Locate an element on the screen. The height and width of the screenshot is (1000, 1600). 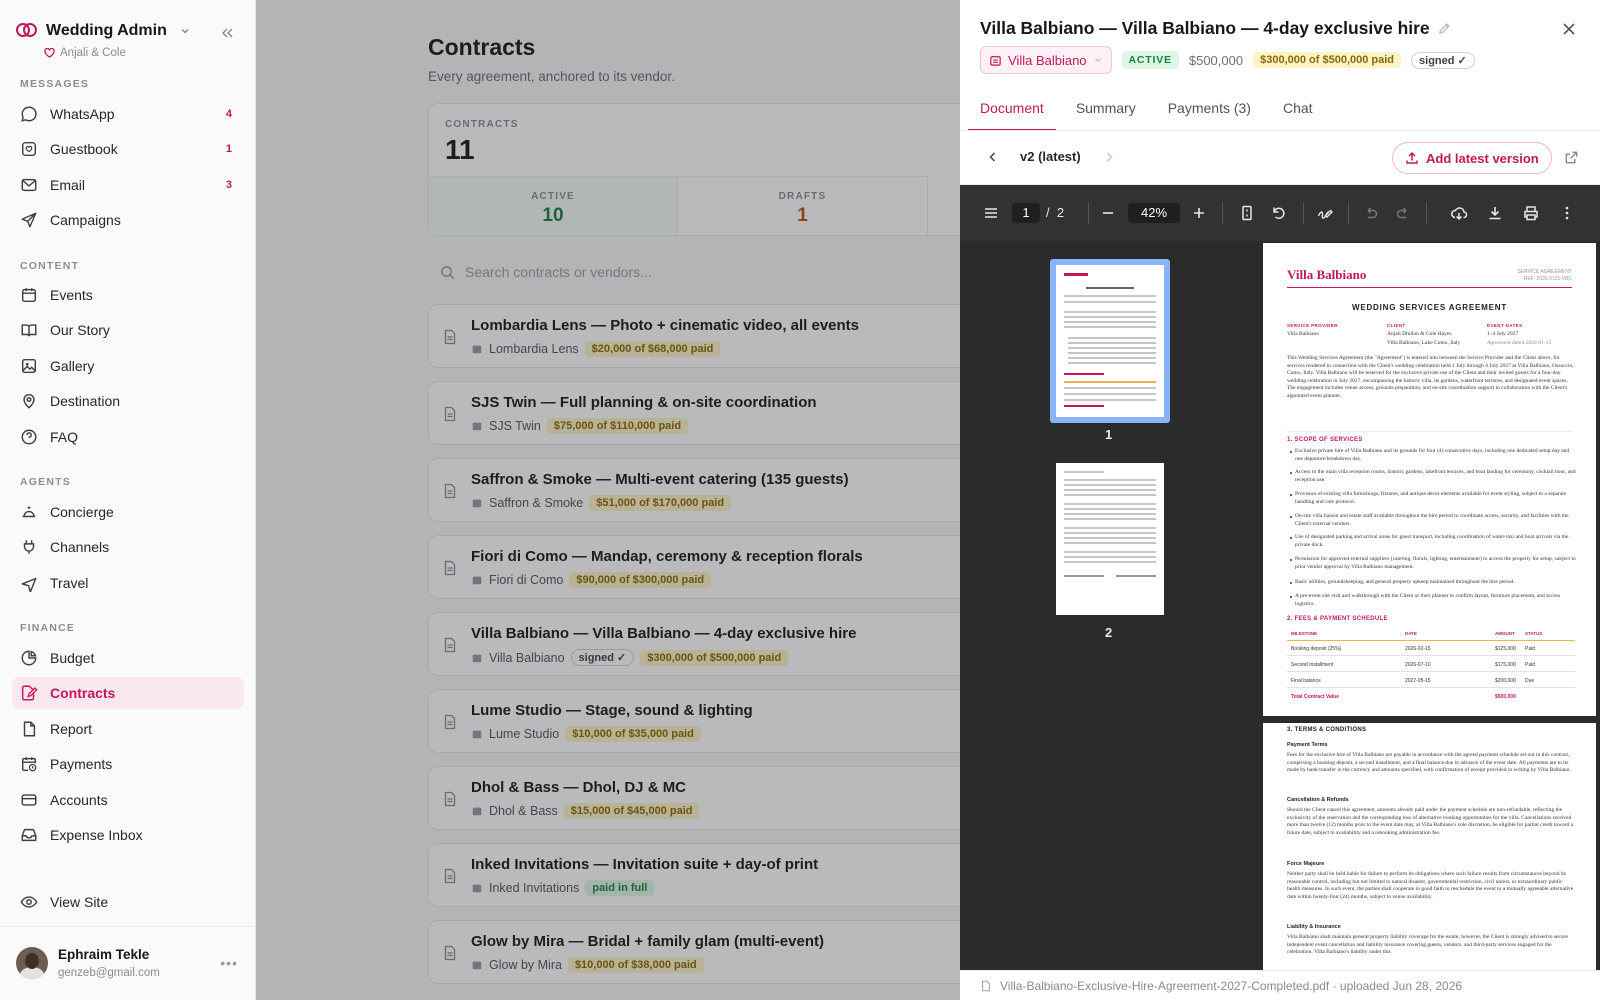
tab-document: Document is located at coordinates (1012, 112).